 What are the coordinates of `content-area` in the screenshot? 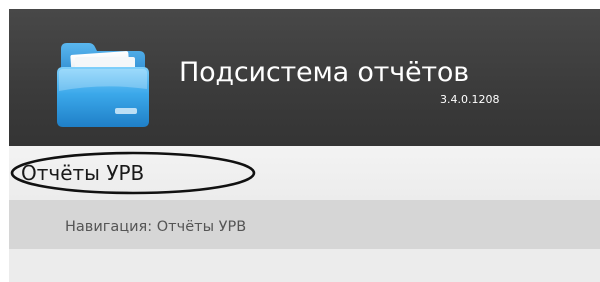 It's located at (304, 265).